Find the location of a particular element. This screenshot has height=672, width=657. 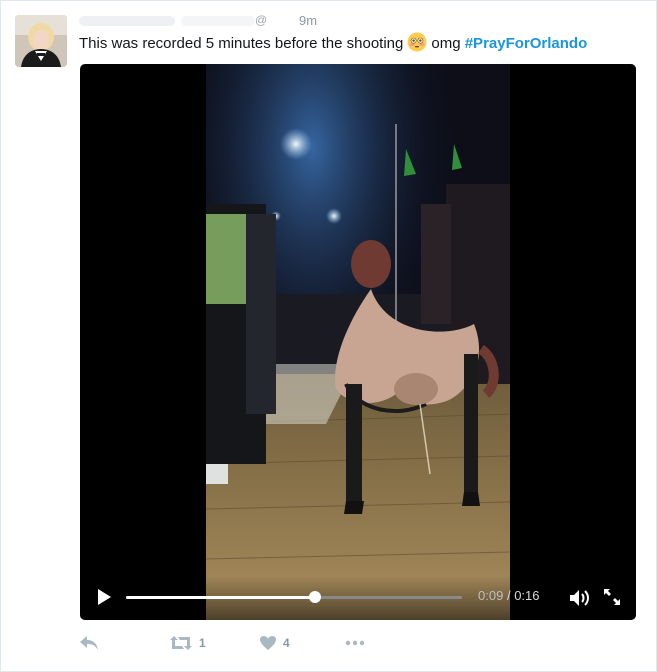

author-handle-redacted is located at coordinates (218, 21).